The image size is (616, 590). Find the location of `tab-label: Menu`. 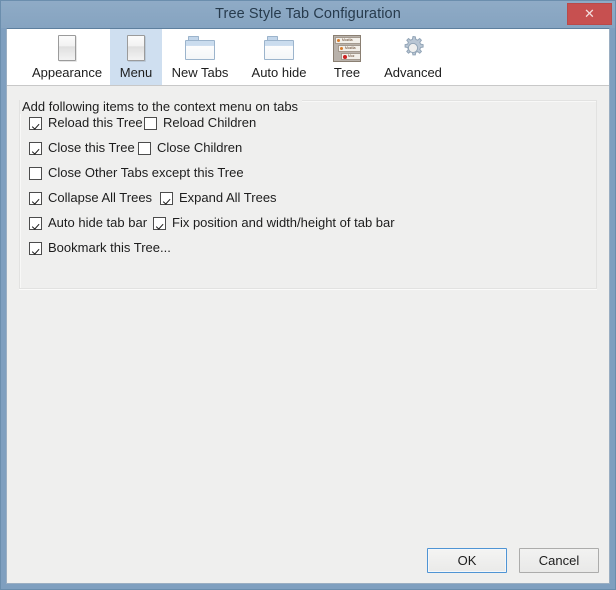

tab-label: Menu is located at coordinates (136, 72).